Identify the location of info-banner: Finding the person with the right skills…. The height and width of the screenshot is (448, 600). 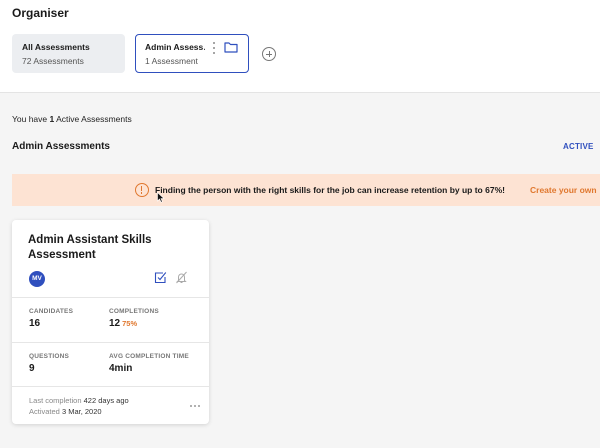
(306, 190).